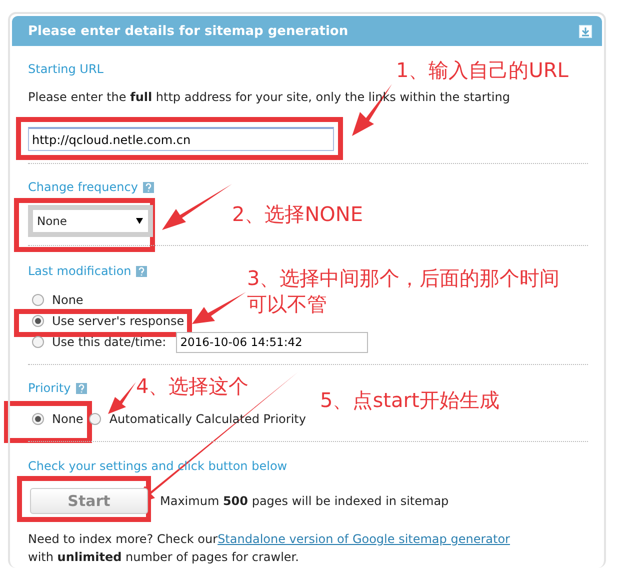 Image resolution: width=620 pixels, height=568 pixels. Describe the element at coordinates (192, 386) in the screenshot. I see `annotation-text: 4、选择这个` at that location.